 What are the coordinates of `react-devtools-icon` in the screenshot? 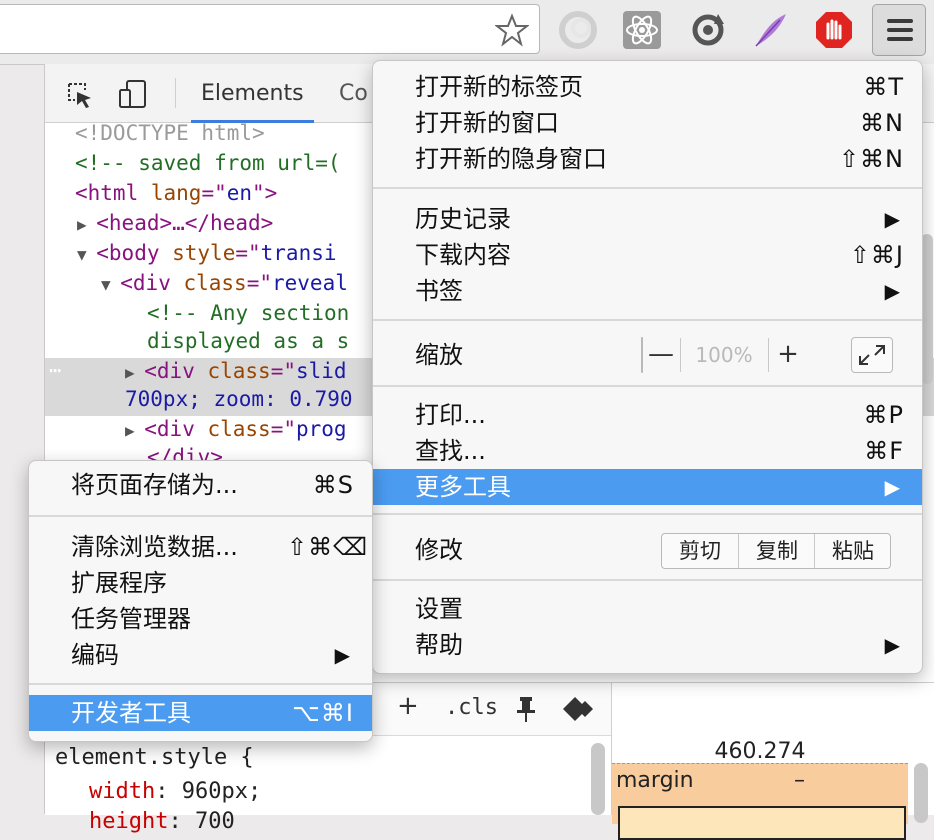 It's located at (642, 30).